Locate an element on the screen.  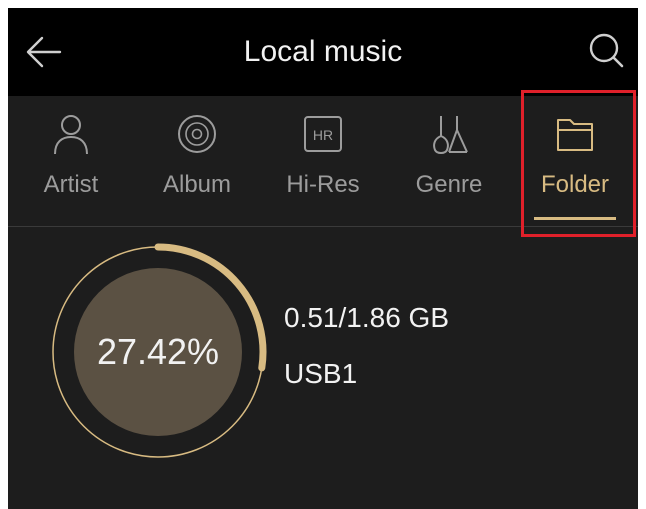
tab-label: Hi-Res is located at coordinates (323, 184).